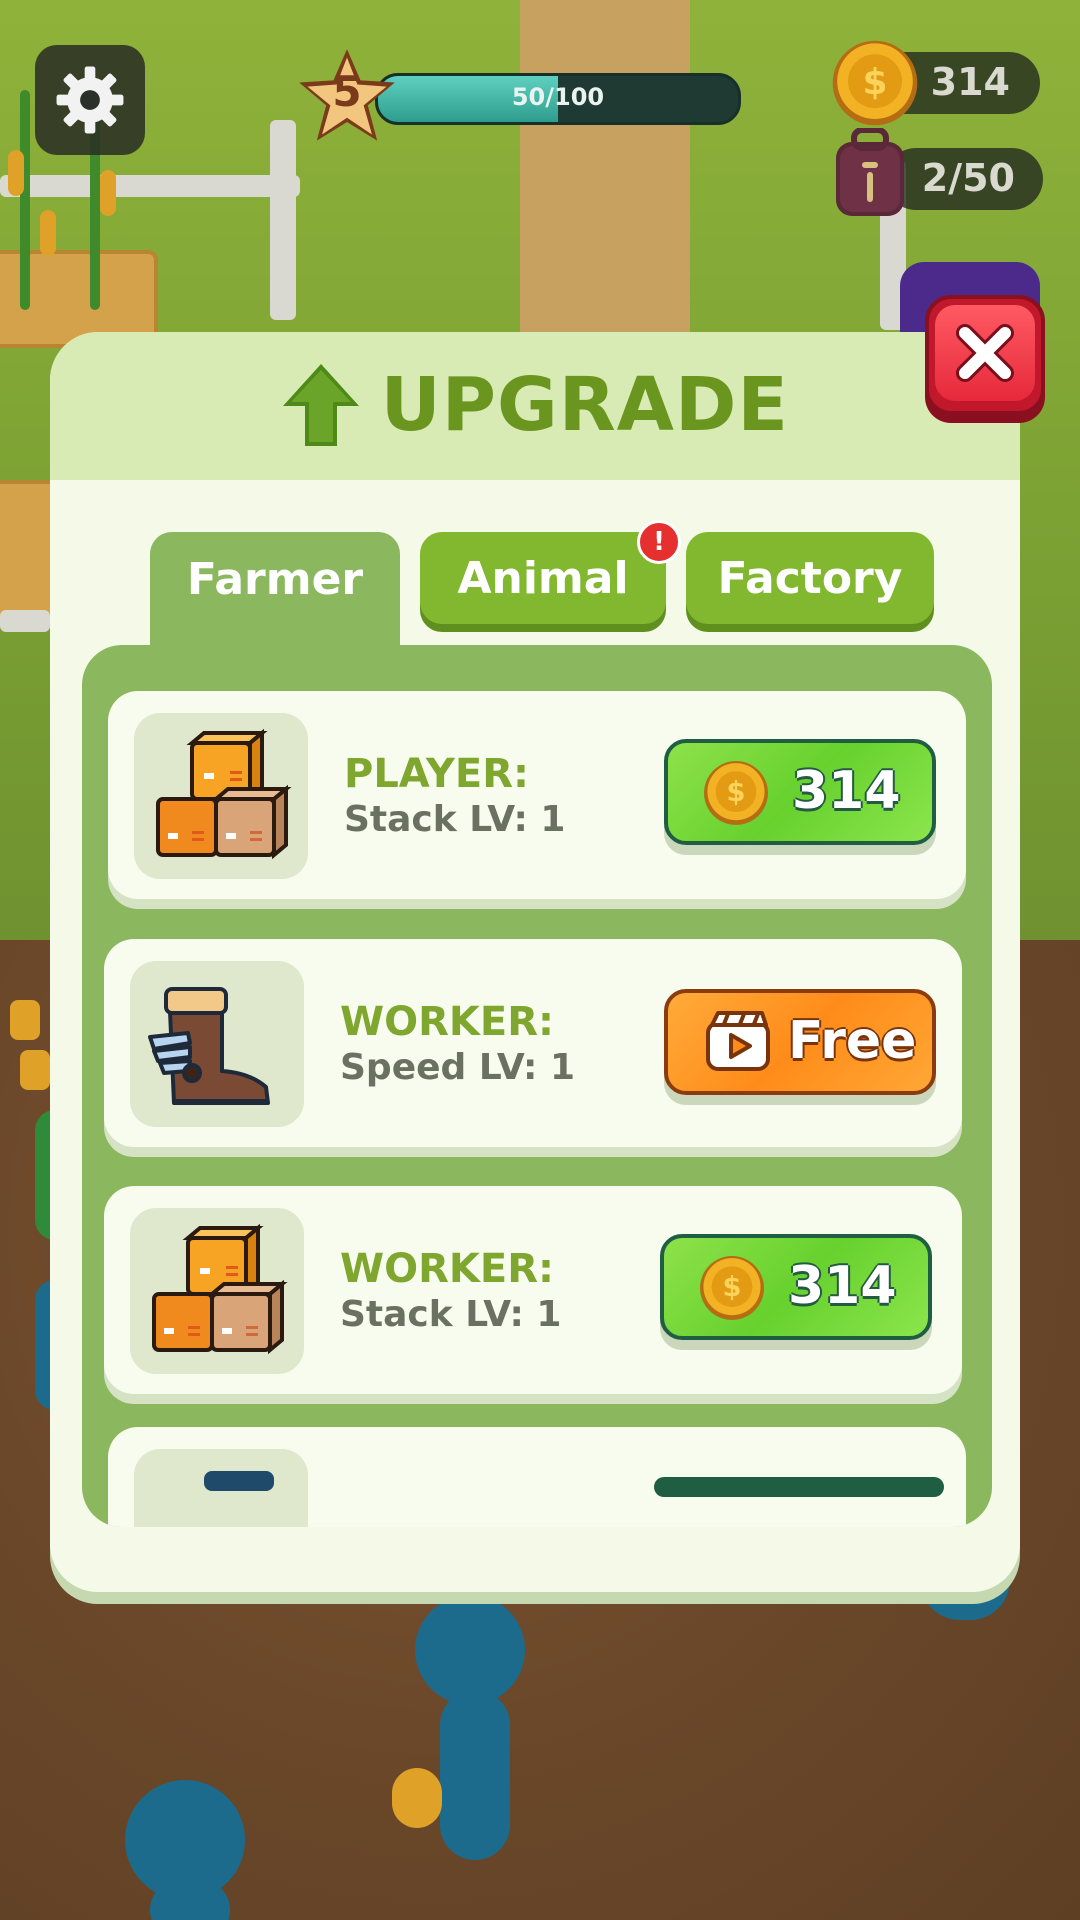 The height and width of the screenshot is (1920, 1080). I want to click on winged-boot-icon, so click(209, 1046).